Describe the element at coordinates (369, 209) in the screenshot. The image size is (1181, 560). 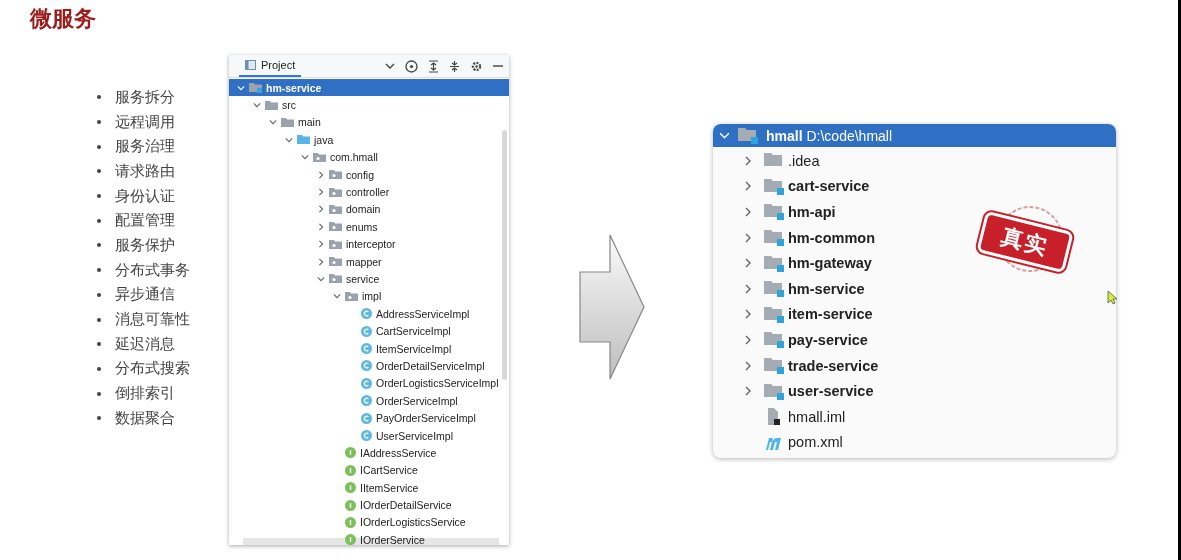
I see `tree-item: domain` at that location.